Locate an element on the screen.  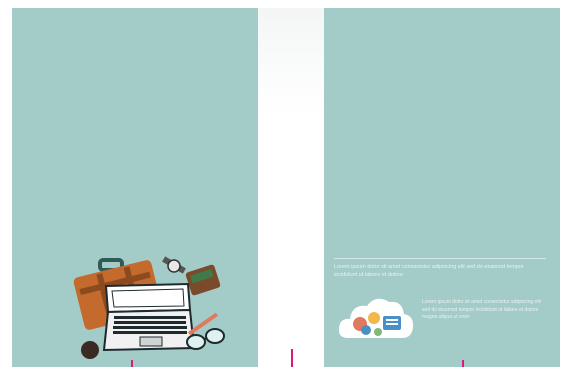
crop-mark-left is located at coordinates (132, 363).